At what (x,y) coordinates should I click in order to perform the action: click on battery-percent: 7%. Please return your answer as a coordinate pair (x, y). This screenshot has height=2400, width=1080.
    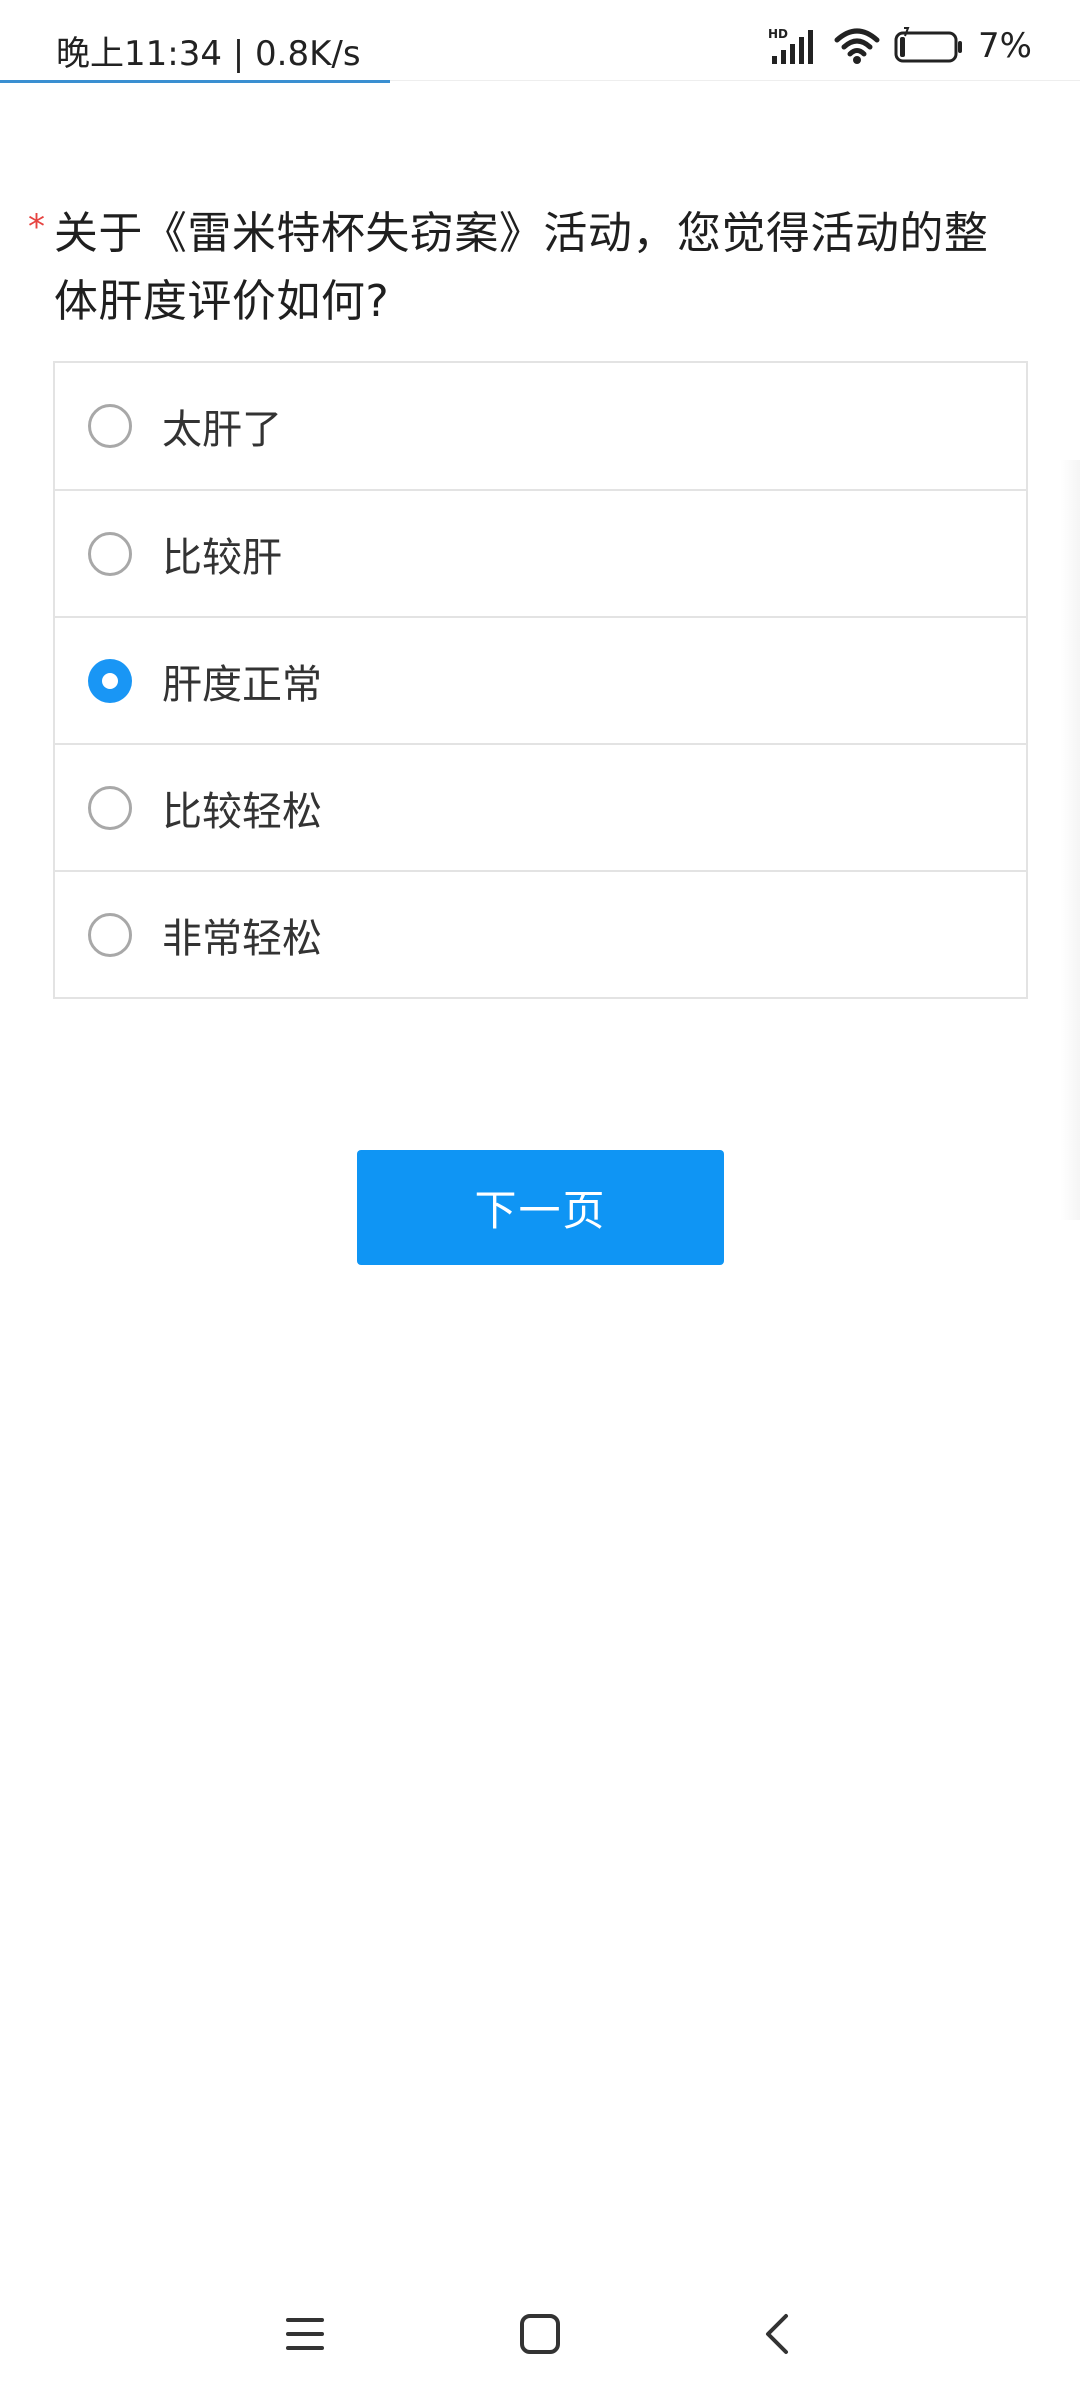
    Looking at the image, I should click on (1005, 46).